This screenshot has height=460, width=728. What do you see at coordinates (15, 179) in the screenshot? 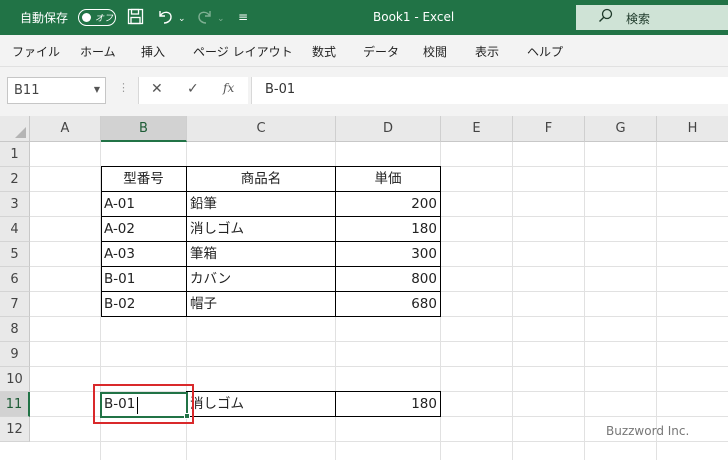
I see `row-header-2: 2` at bounding box center [15, 179].